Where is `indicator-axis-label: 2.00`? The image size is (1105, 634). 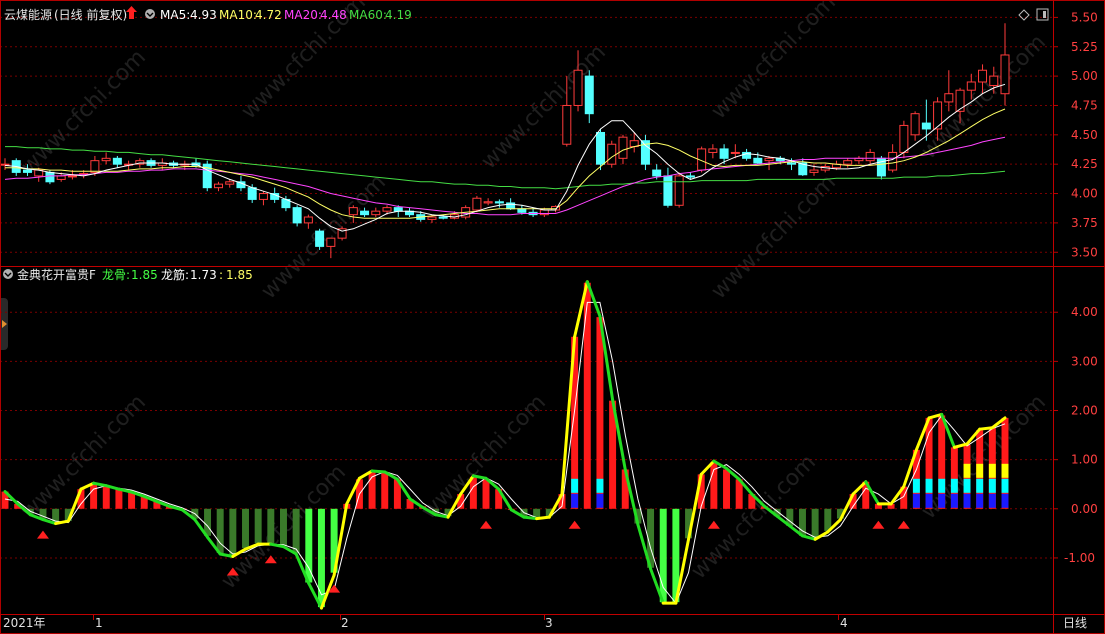
indicator-axis-label: 2.00 is located at coordinates (1084, 411).